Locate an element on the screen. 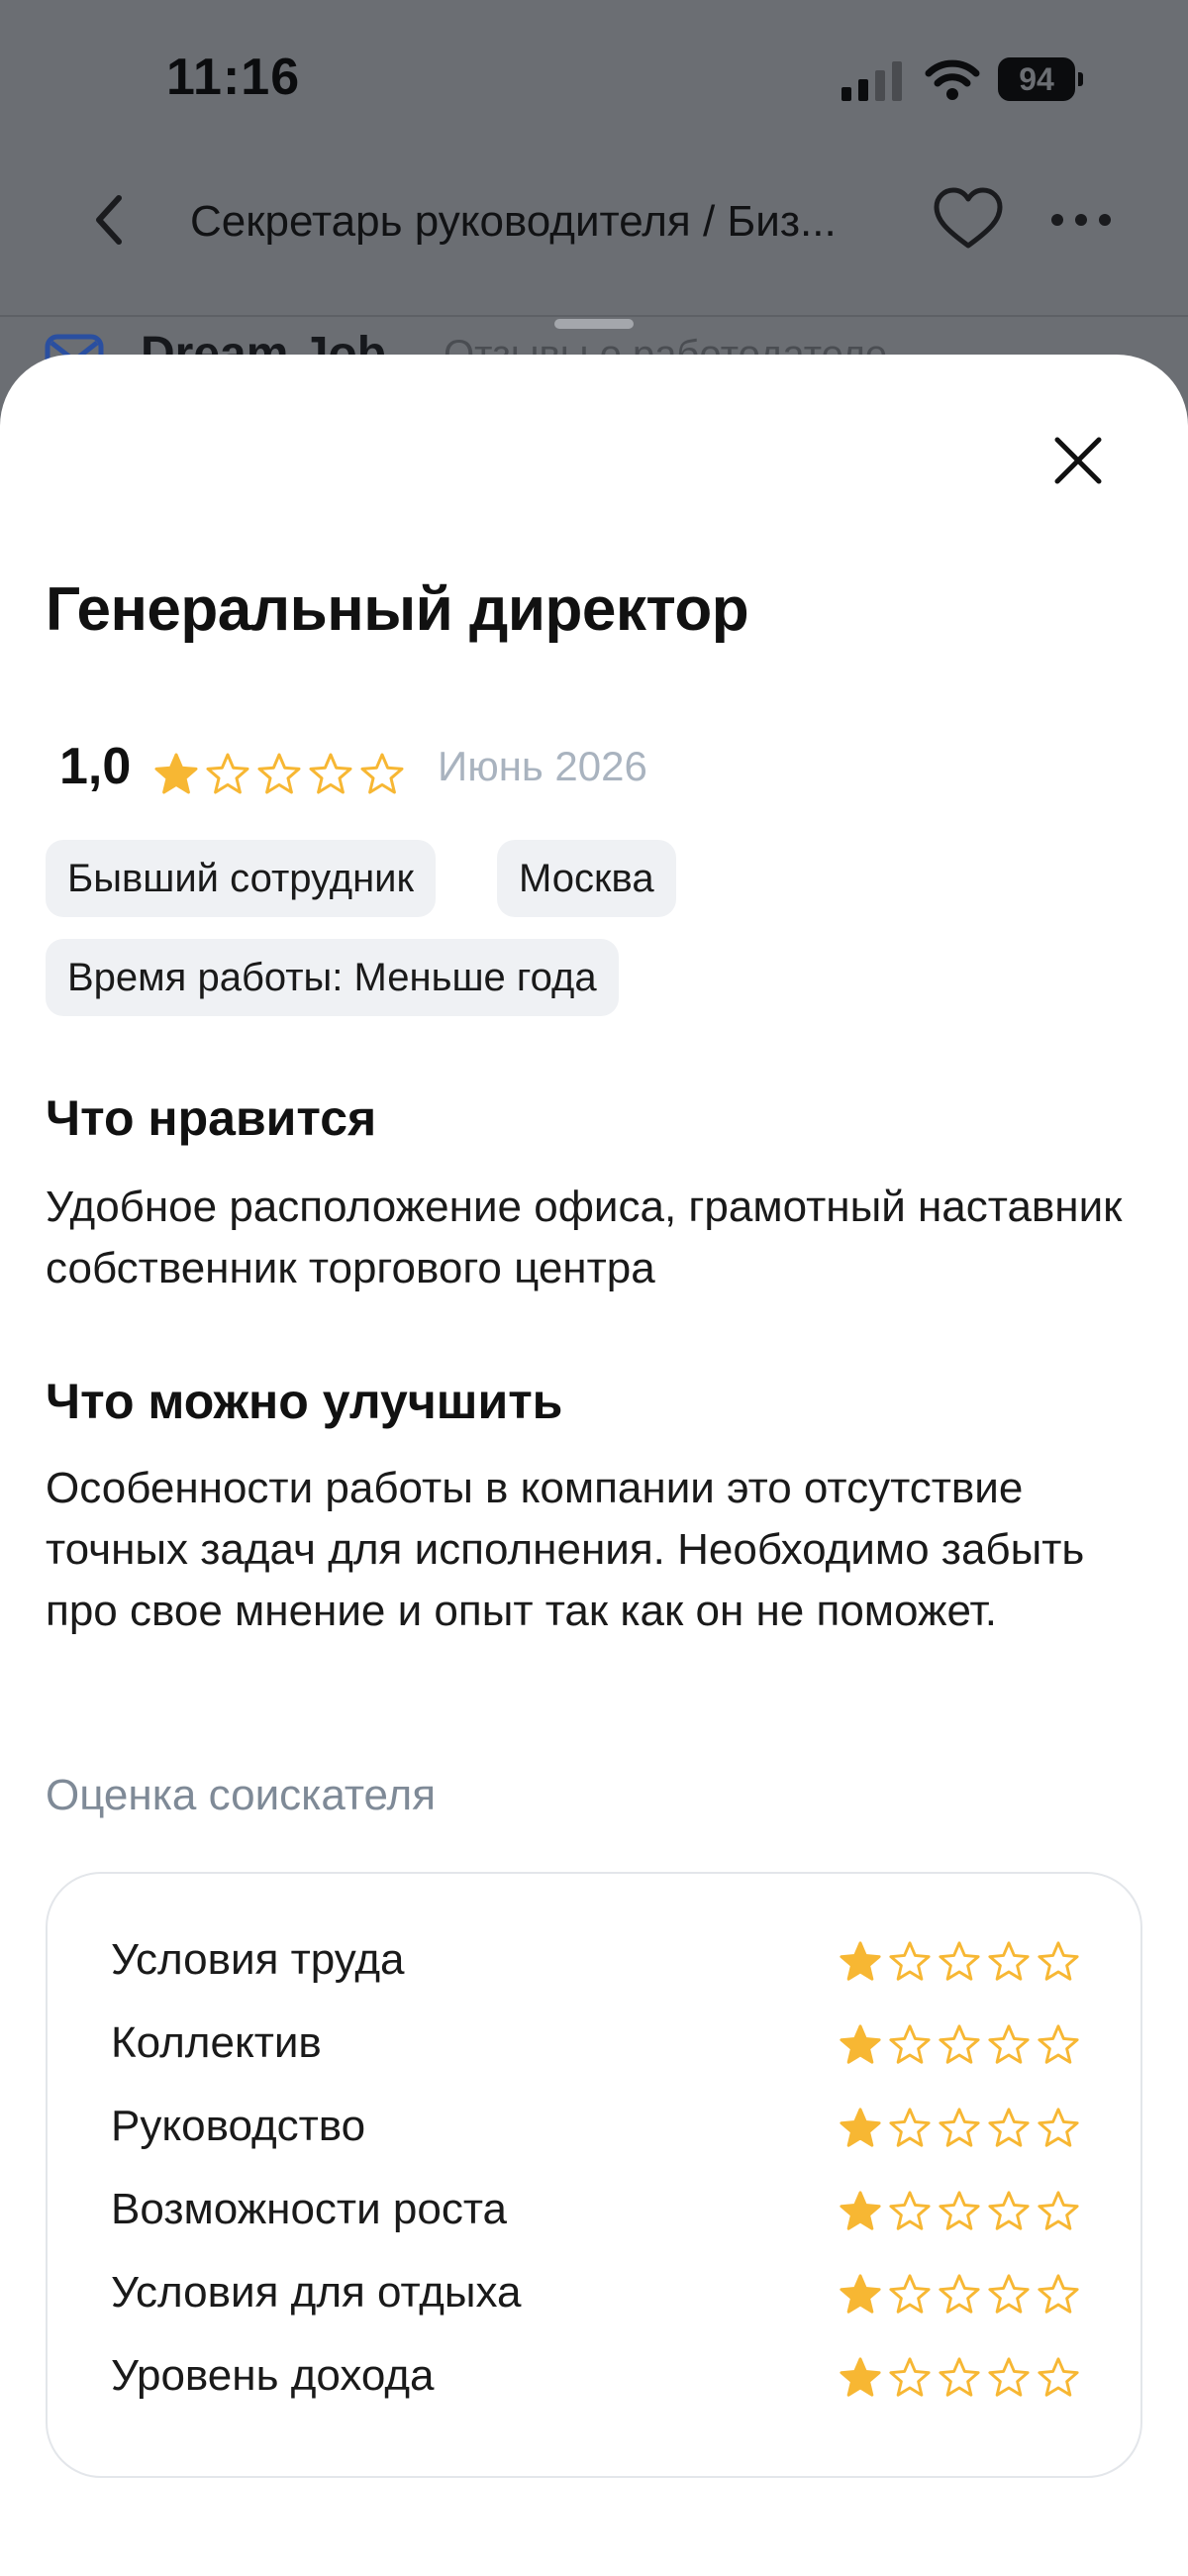 The image size is (1188, 2576). more-icon is located at coordinates (1081, 220).